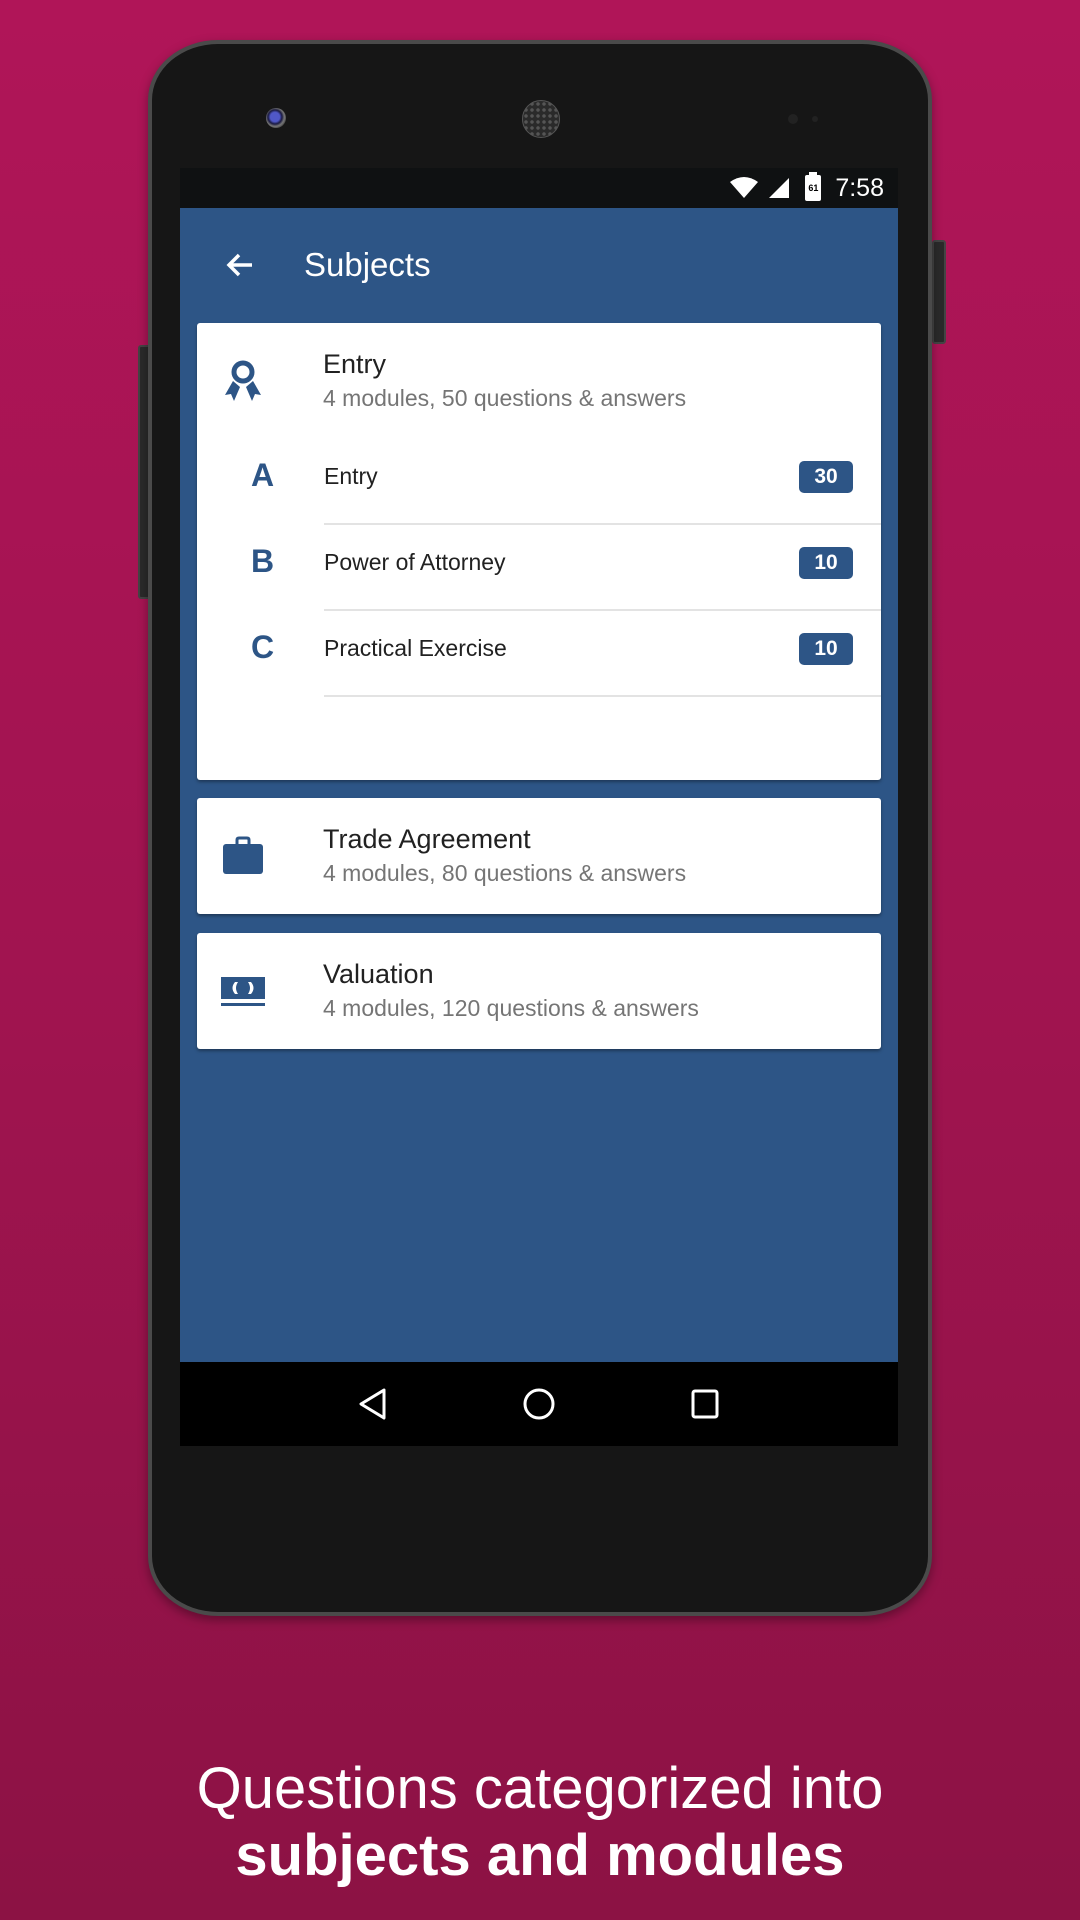 The height and width of the screenshot is (1920, 1080). I want to click on subject-subtitle: 4 modules, 80 questions & answers, so click(505, 873).